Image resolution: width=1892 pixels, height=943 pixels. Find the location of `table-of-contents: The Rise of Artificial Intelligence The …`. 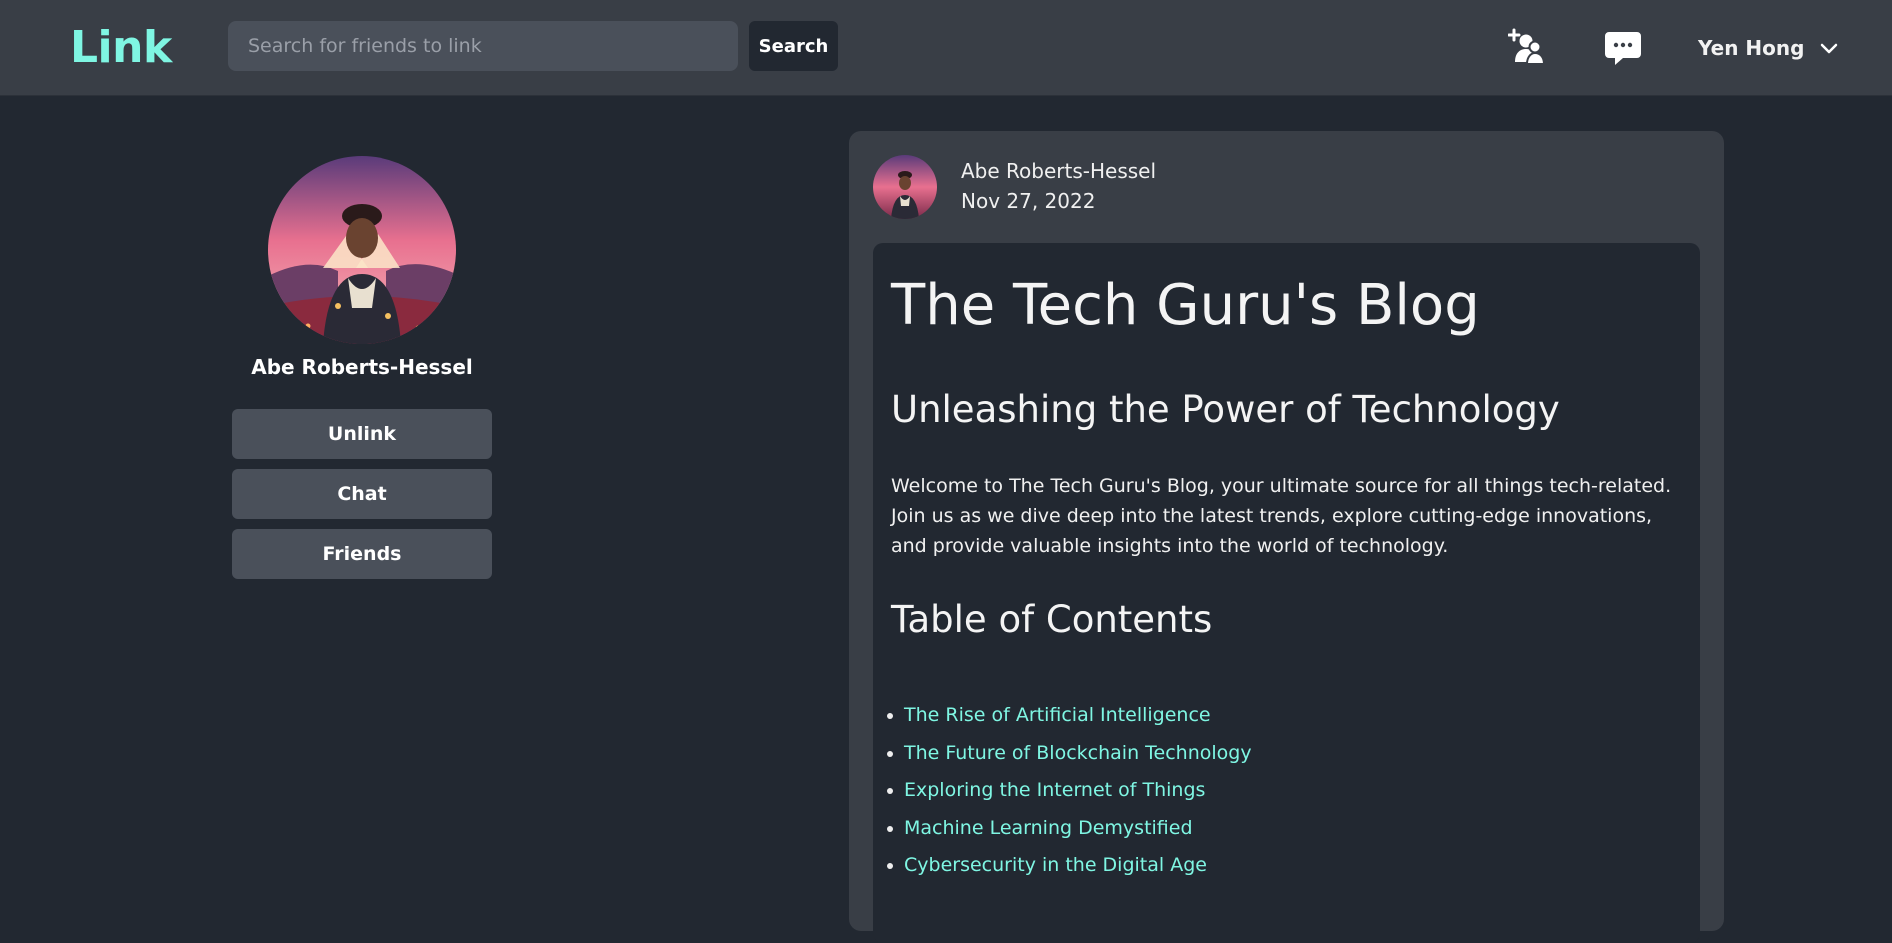

table-of-contents: The Rise of Artificial Intelligence The … is located at coordinates (1069, 791).